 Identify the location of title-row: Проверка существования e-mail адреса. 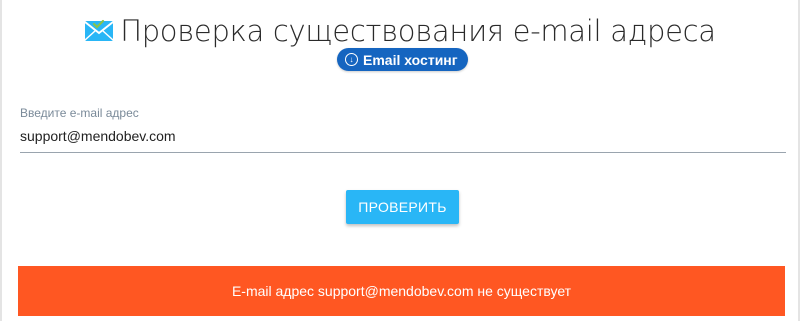
(400, 31).